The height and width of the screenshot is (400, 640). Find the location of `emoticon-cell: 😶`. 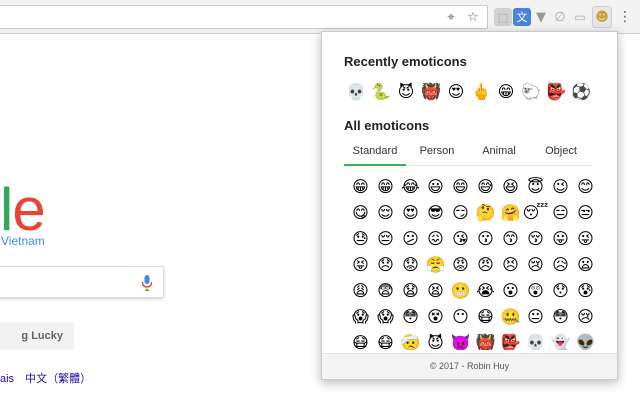

emoticon-cell: 😶 is located at coordinates (460, 317).